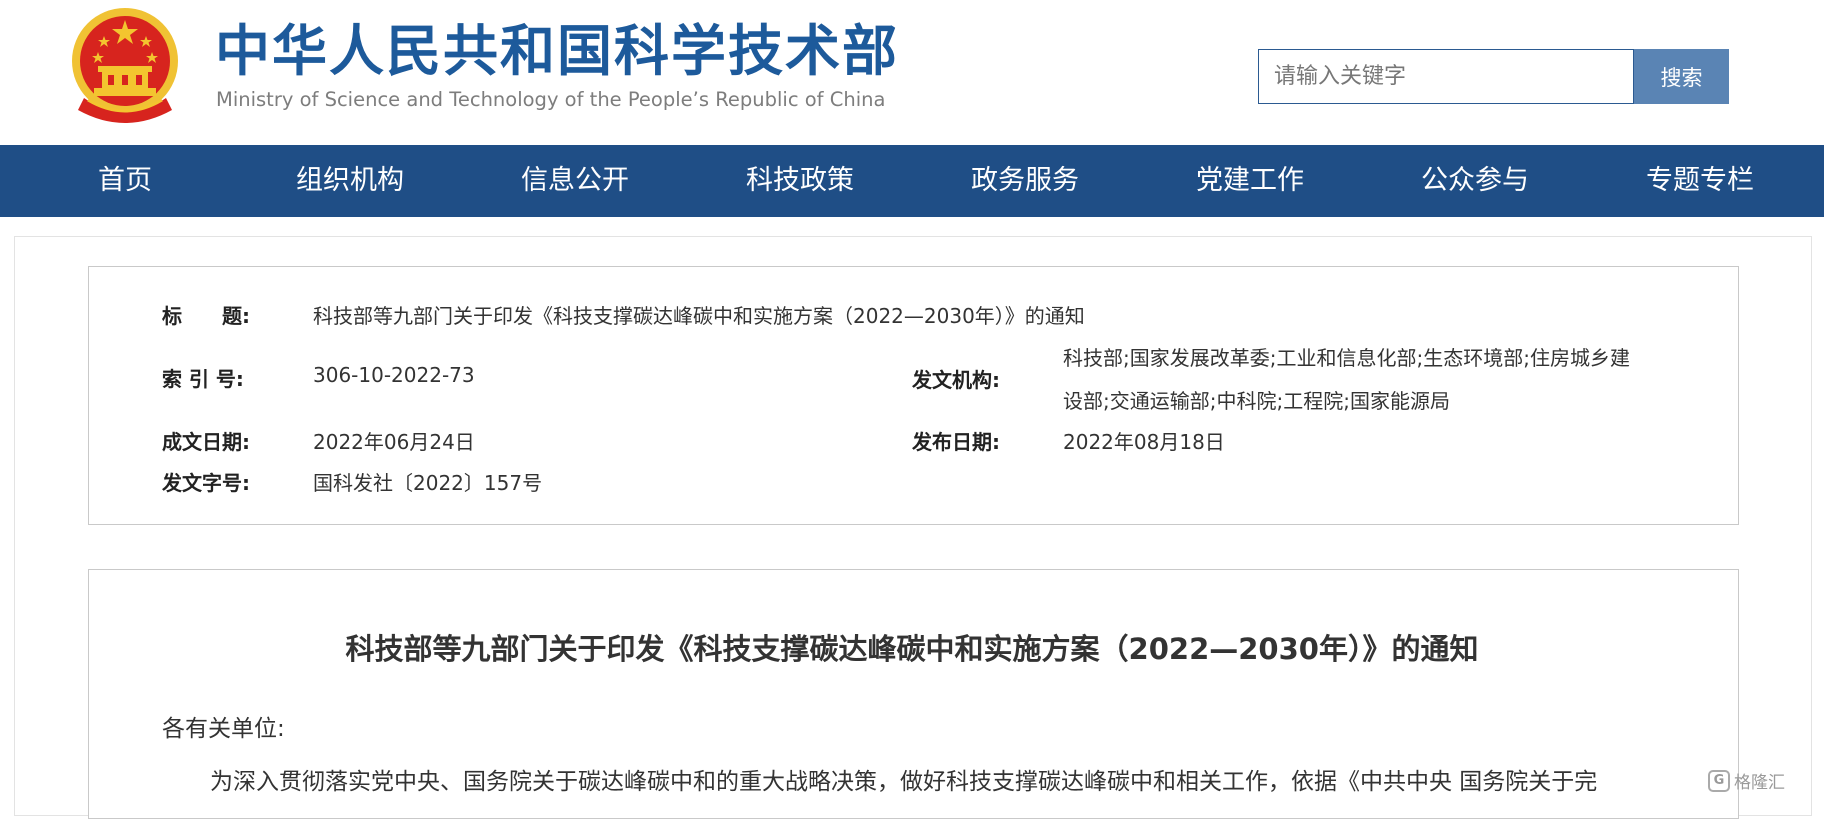  I want to click on nav-item-info-disclosure: 信息公开, so click(575, 181).